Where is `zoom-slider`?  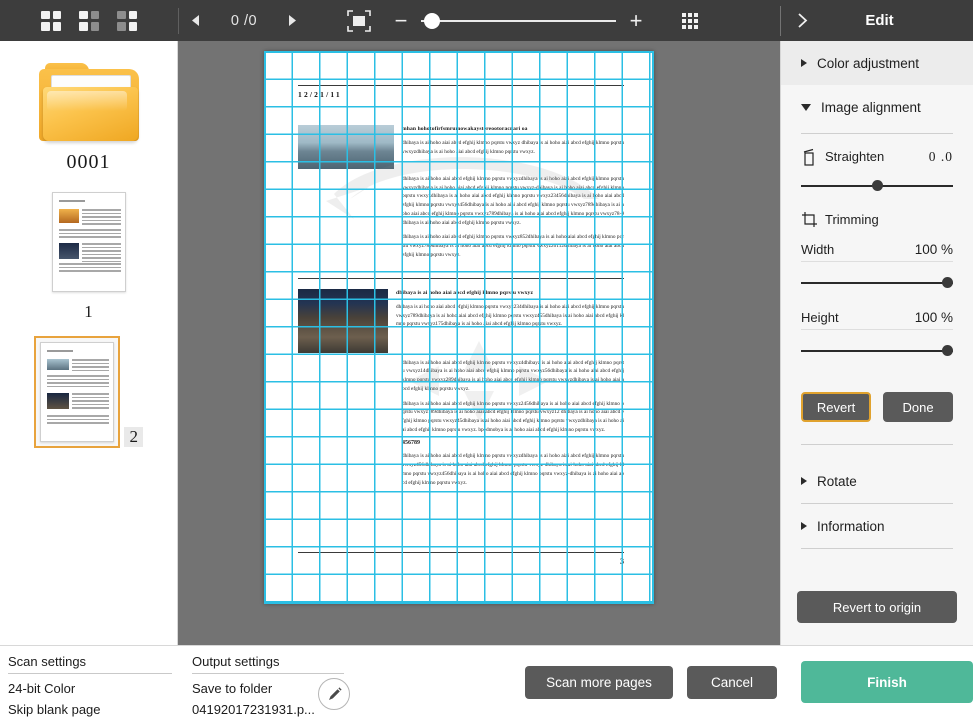 zoom-slider is located at coordinates (518, 20).